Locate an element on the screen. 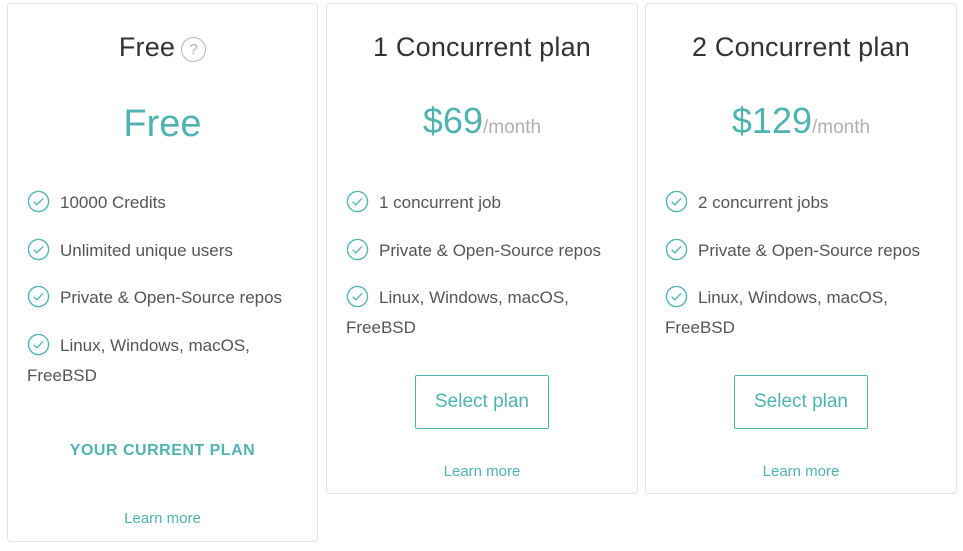 This screenshot has height=551, width=963. feature-item: 10000 Credits is located at coordinates (167, 203).